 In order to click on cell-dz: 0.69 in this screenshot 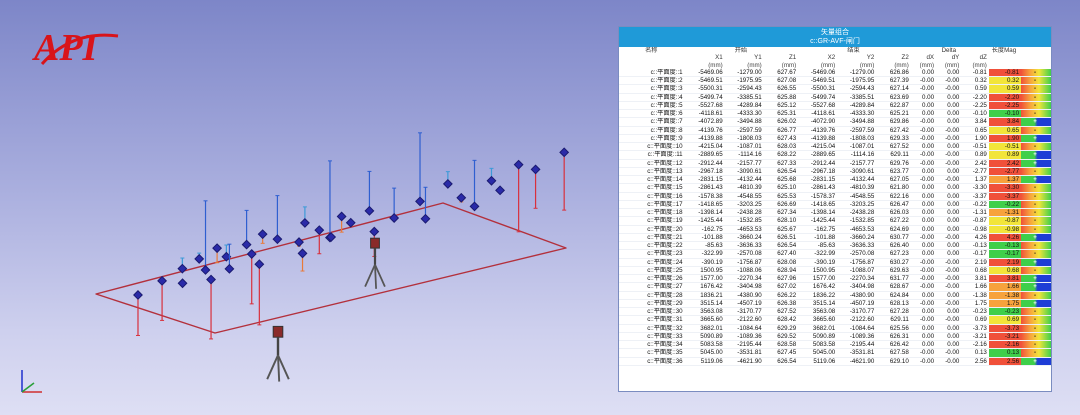, I will do `click(975, 320)`.